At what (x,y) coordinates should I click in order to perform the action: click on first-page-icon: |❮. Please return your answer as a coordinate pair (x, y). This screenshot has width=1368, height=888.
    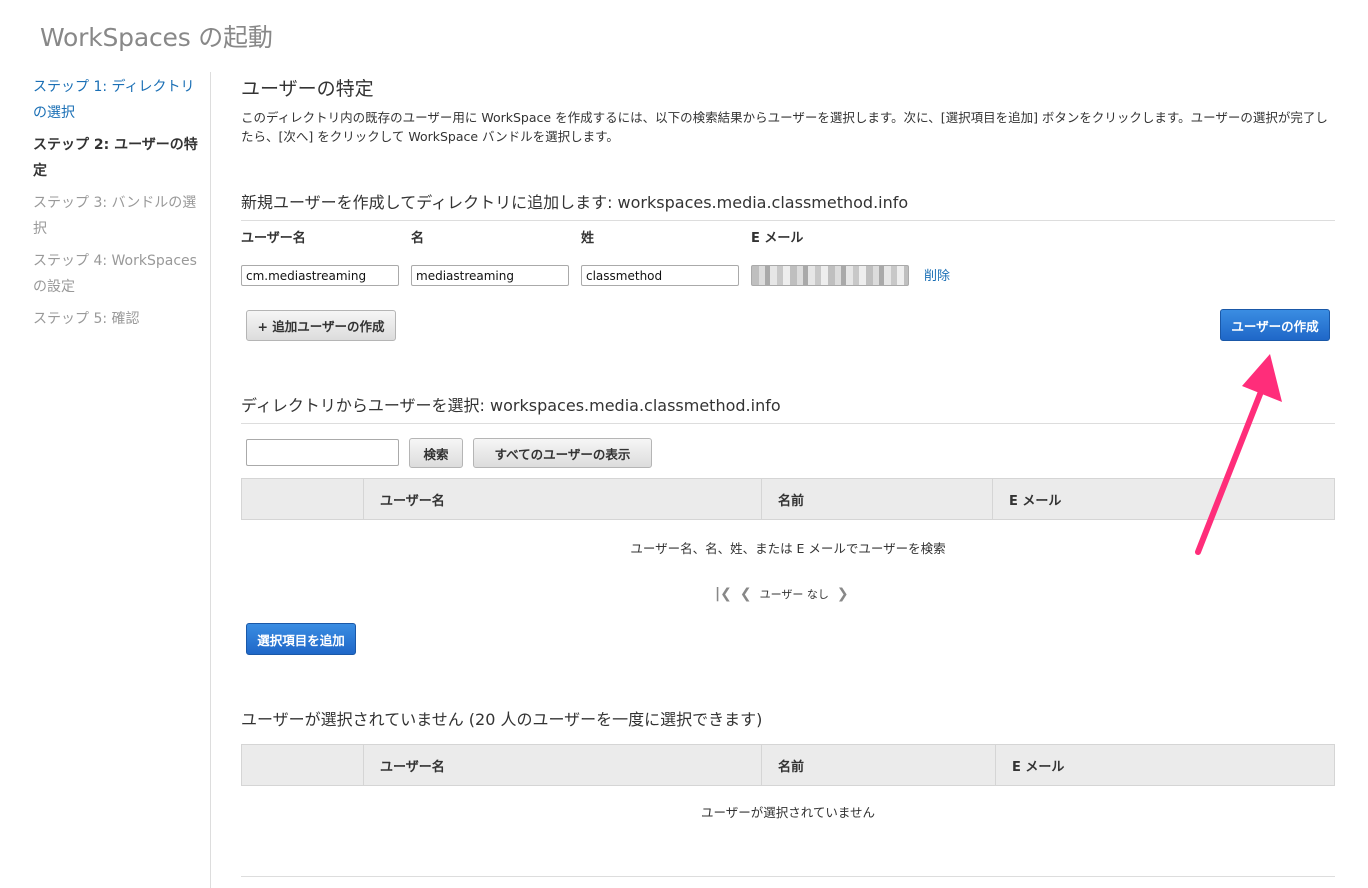
    Looking at the image, I should click on (723, 594).